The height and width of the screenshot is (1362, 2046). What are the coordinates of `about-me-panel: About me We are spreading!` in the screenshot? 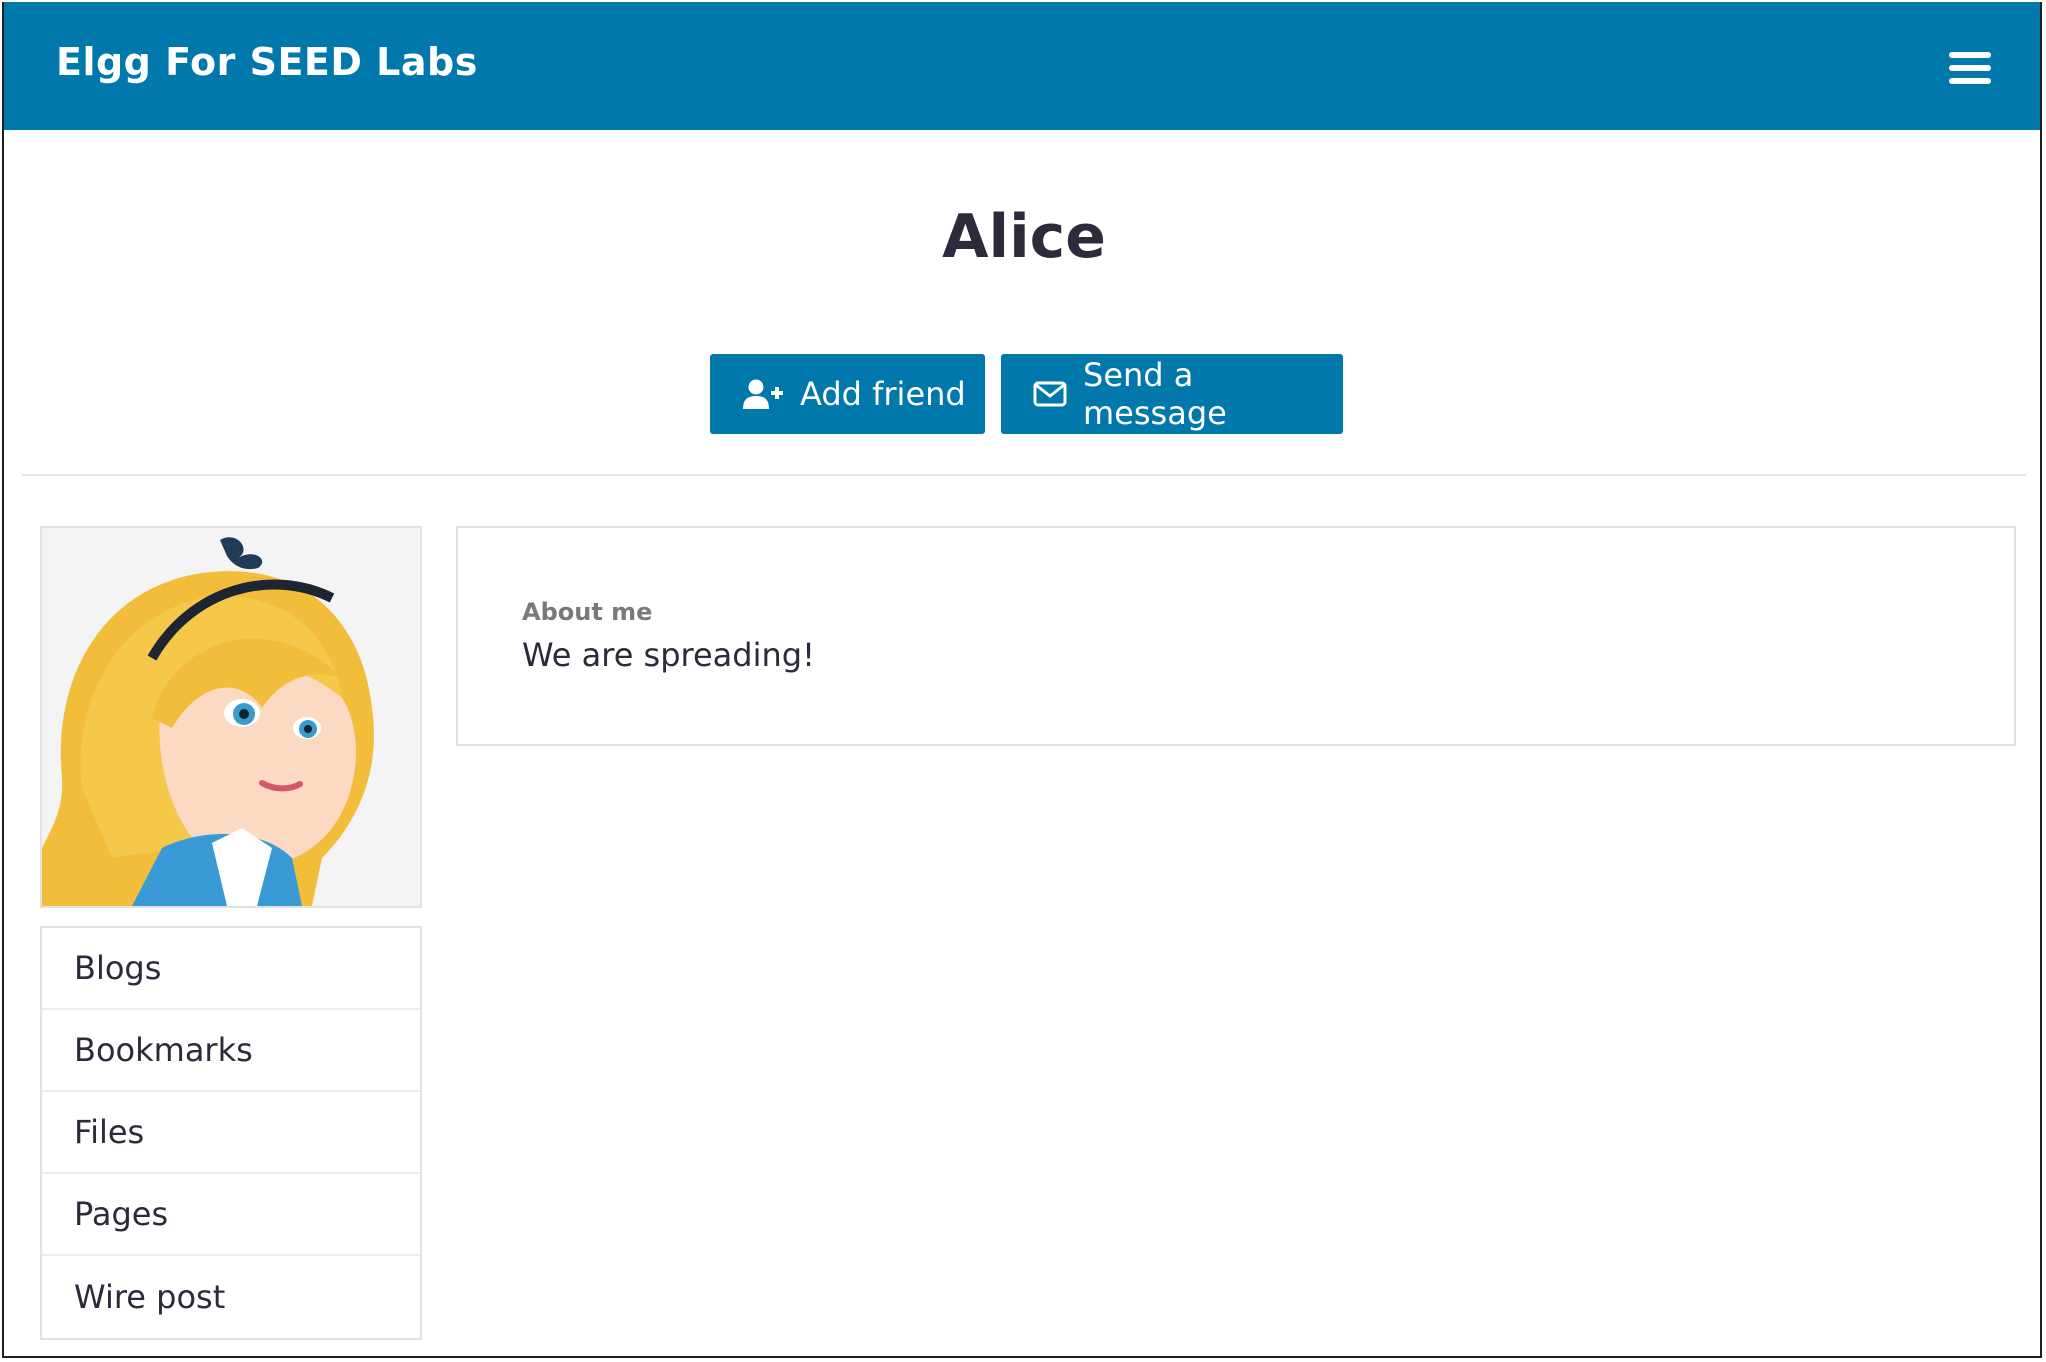 It's located at (1236, 636).